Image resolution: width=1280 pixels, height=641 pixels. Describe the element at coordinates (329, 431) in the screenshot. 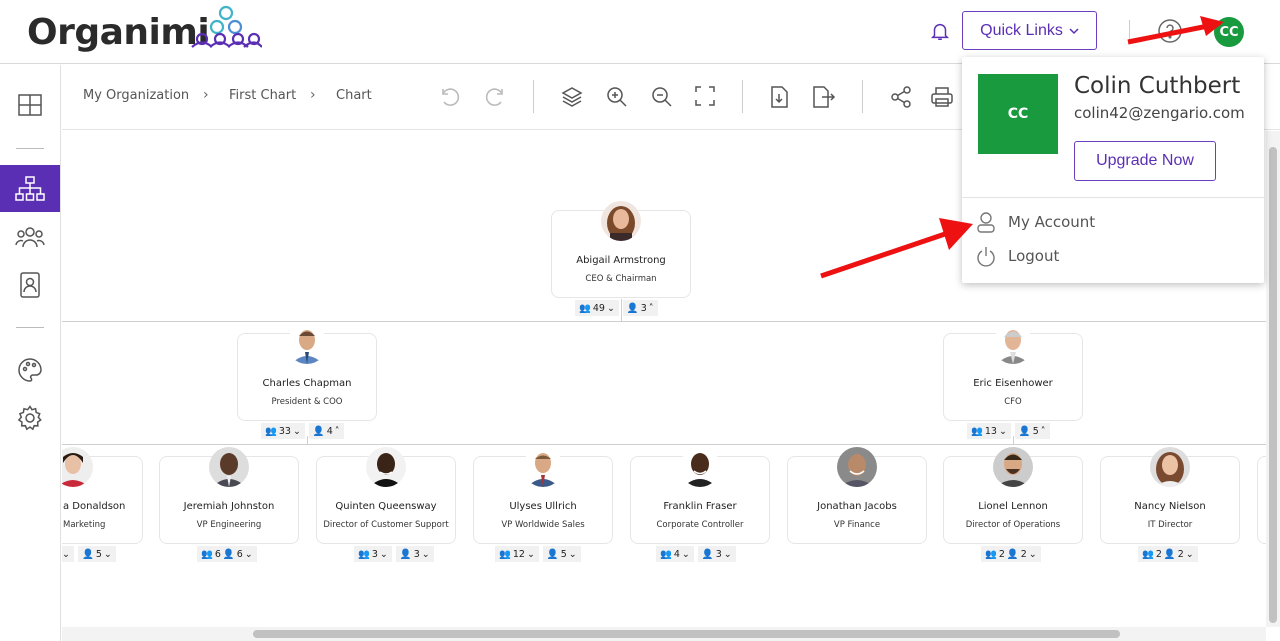

I see `direct-count-value: 4` at that location.